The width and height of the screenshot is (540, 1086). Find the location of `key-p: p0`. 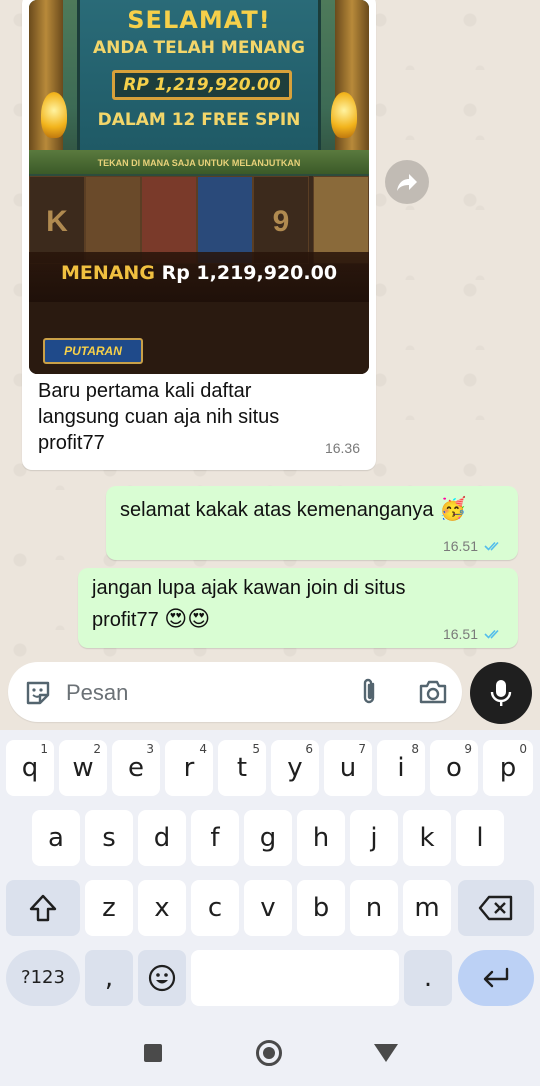

key-p: p0 is located at coordinates (508, 768).